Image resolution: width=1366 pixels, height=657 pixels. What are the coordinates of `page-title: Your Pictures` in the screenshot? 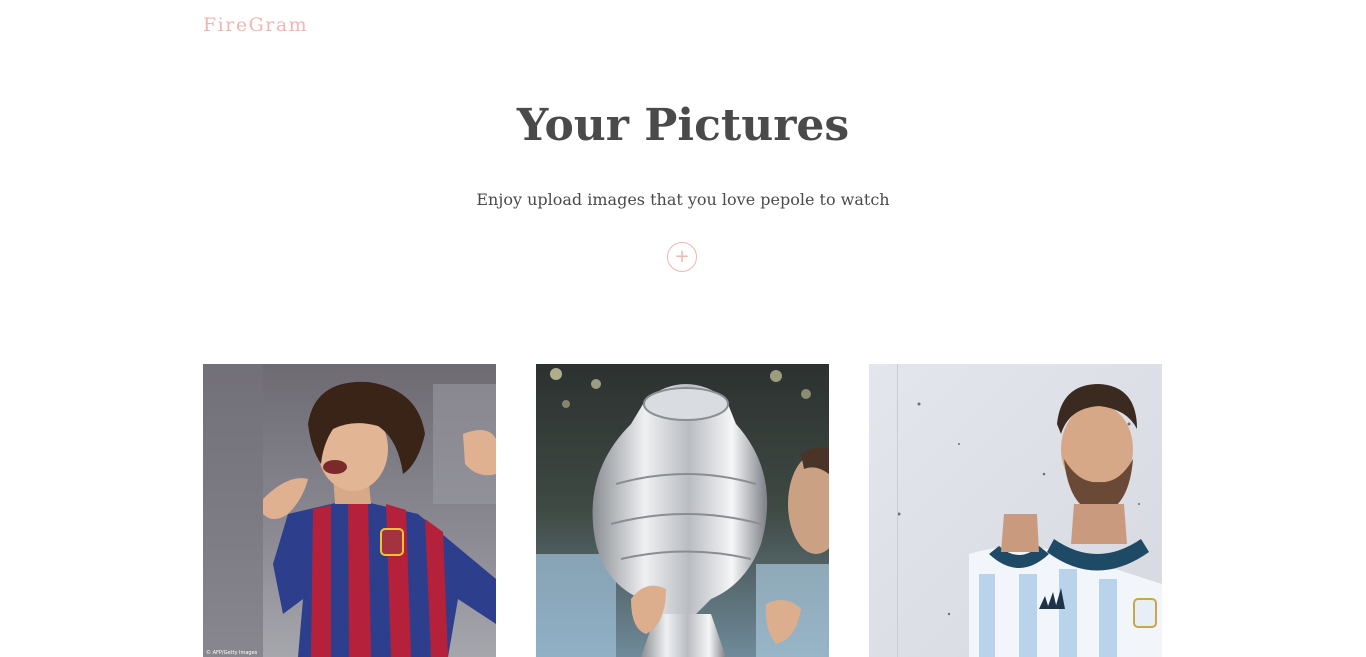 It's located at (683, 125).